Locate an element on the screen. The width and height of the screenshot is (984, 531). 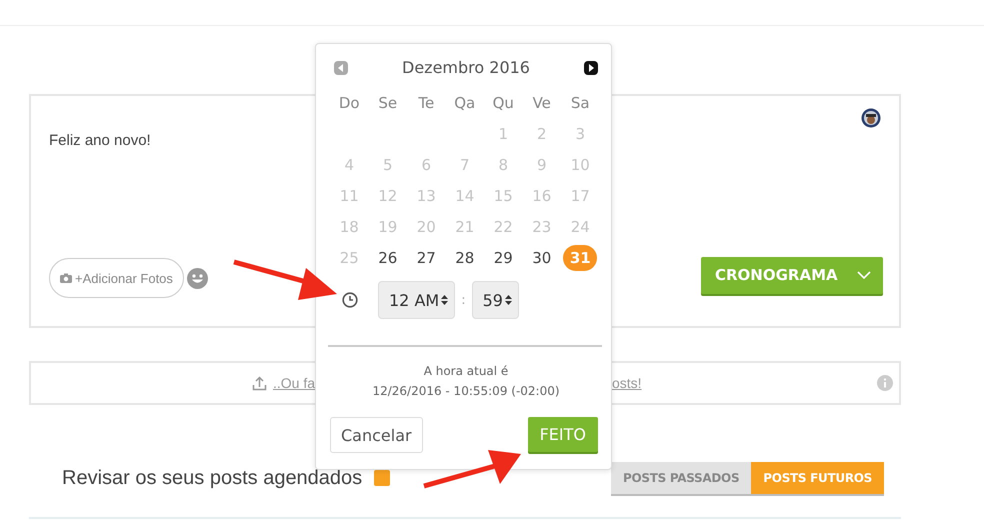
avatar-icon is located at coordinates (871, 118).